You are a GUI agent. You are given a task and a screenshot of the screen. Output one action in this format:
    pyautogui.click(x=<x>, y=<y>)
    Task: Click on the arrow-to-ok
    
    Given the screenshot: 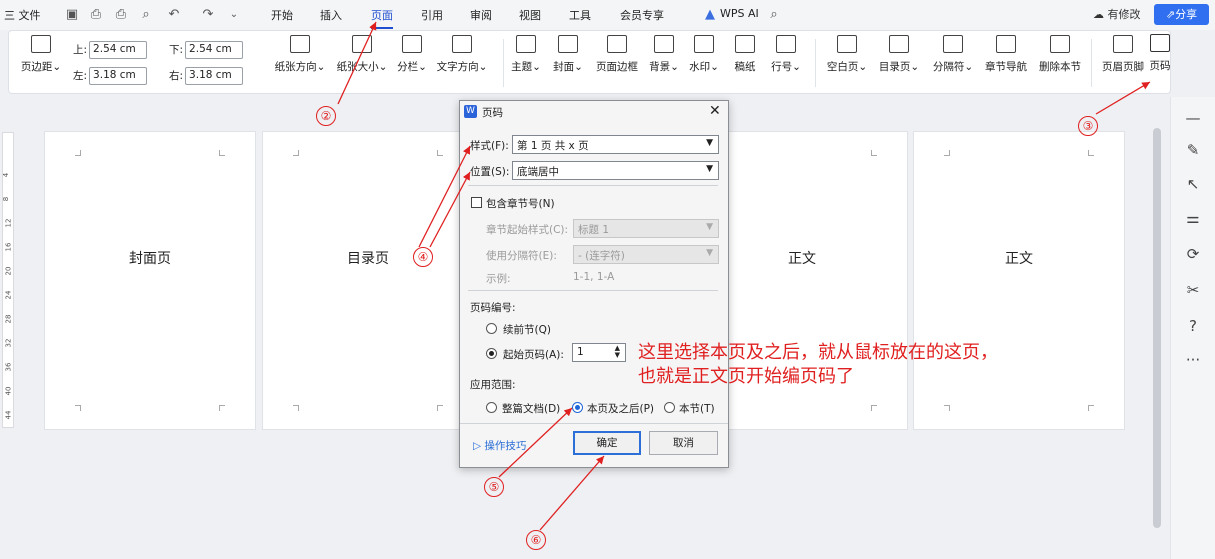 What is the action you would take?
    pyautogui.click(x=572, y=493)
    